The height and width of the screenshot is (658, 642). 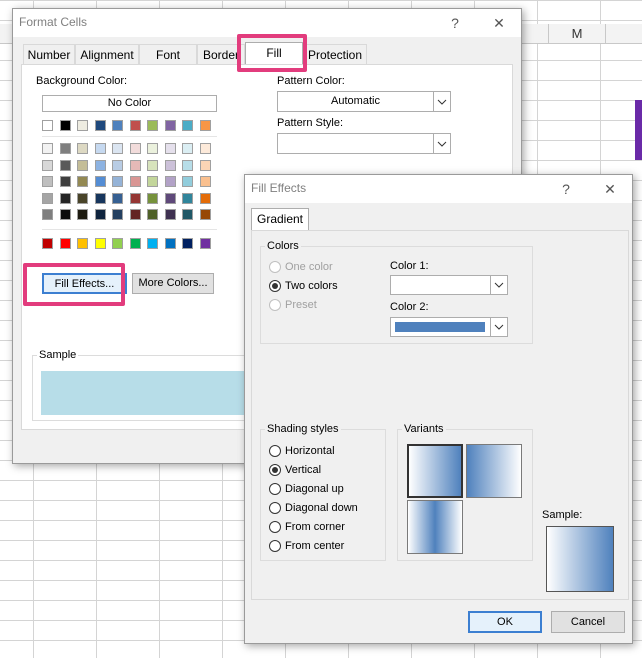 I want to click on radio-one-color: One color, so click(x=301, y=267).